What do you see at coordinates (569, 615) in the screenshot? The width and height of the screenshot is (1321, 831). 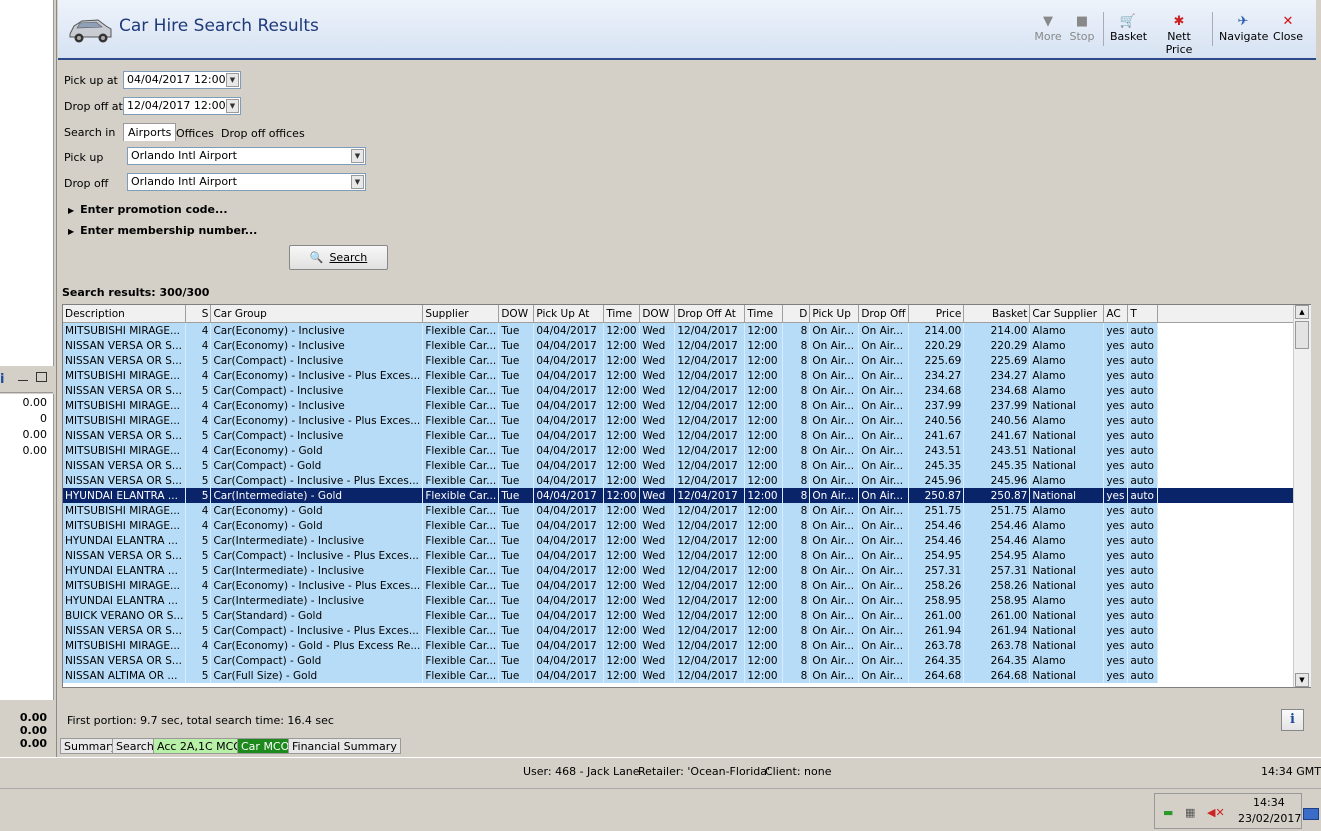 I see `cell-pickup-date: 04/04/2017` at bounding box center [569, 615].